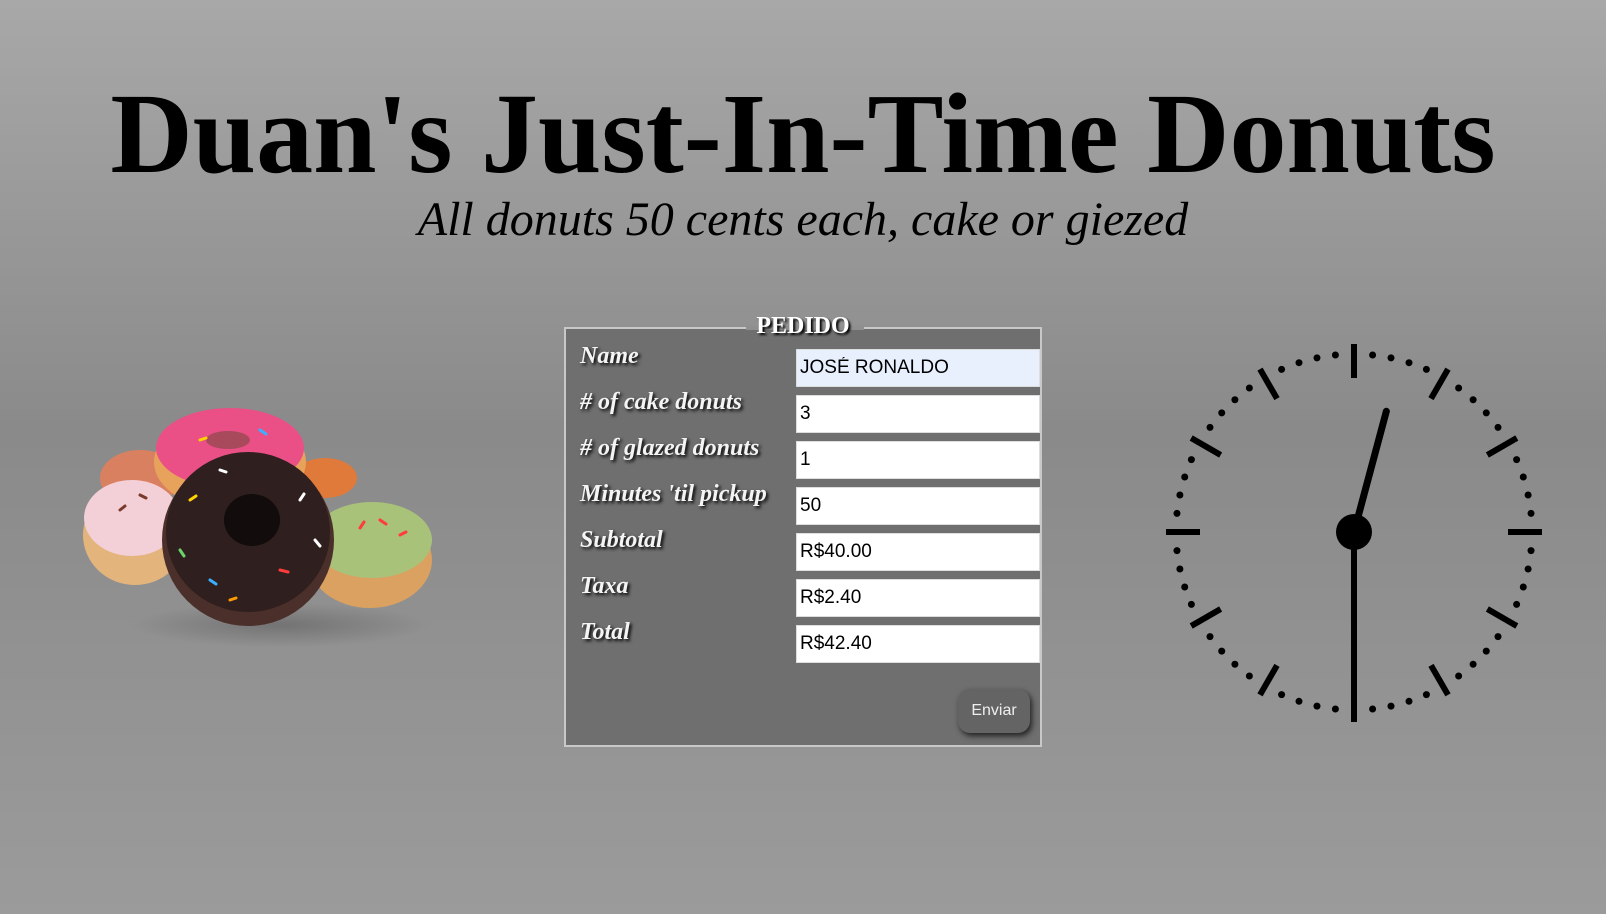 Image resolution: width=1606 pixels, height=914 pixels. What do you see at coordinates (805, 328) in the screenshot?
I see `legend-gap` at bounding box center [805, 328].